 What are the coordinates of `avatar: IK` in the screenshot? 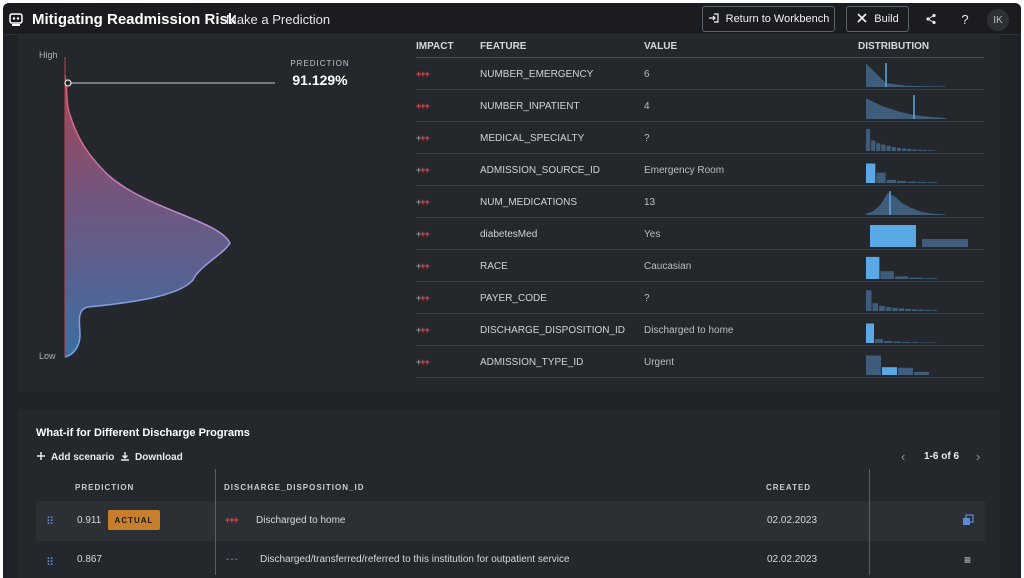 It's located at (998, 20).